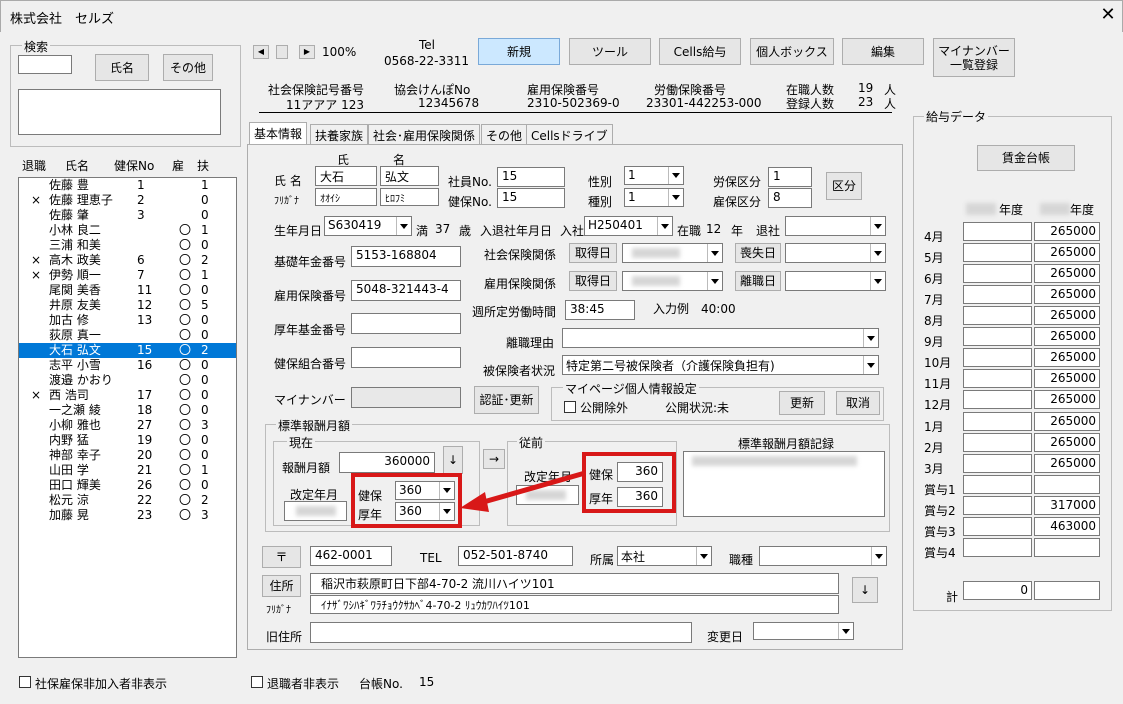 This screenshot has width=1123, height=704. What do you see at coordinates (127, 200) in the screenshot?
I see `list-item: × 佐藤 理恵子 2 0` at bounding box center [127, 200].